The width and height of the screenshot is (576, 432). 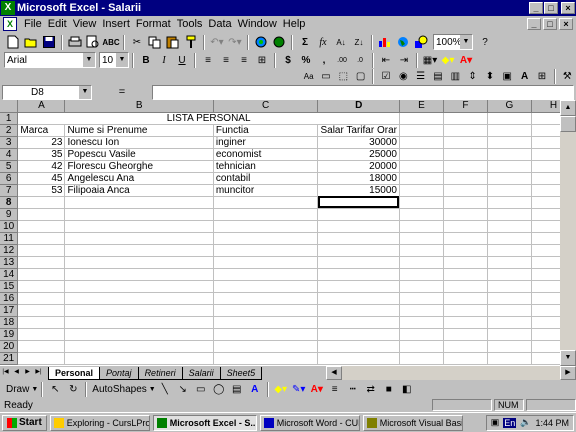 I want to click on line-style-icon: ≡, so click(x=335, y=389).